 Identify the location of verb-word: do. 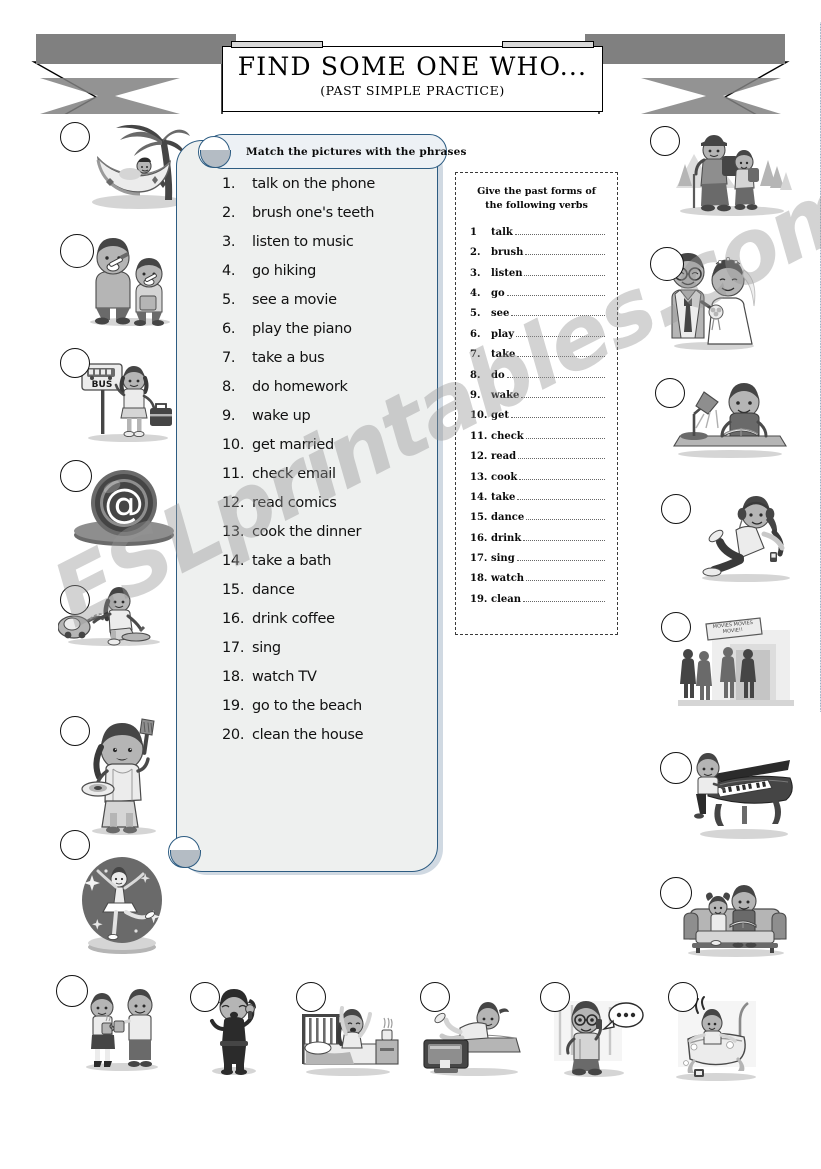
(498, 375).